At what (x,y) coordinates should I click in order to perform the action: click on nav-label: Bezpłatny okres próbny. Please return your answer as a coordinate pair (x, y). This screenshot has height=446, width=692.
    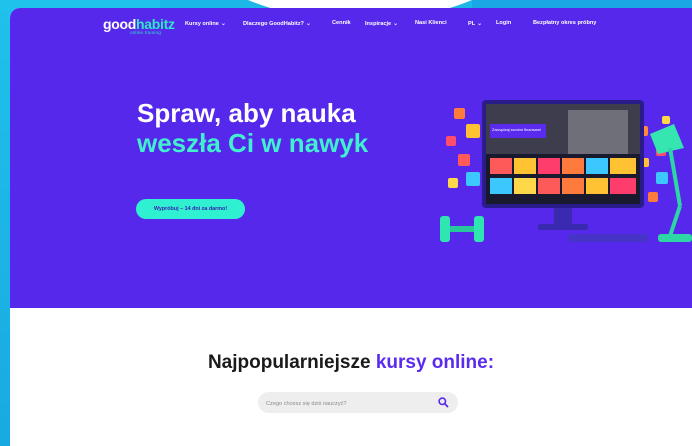
    Looking at the image, I should click on (565, 23).